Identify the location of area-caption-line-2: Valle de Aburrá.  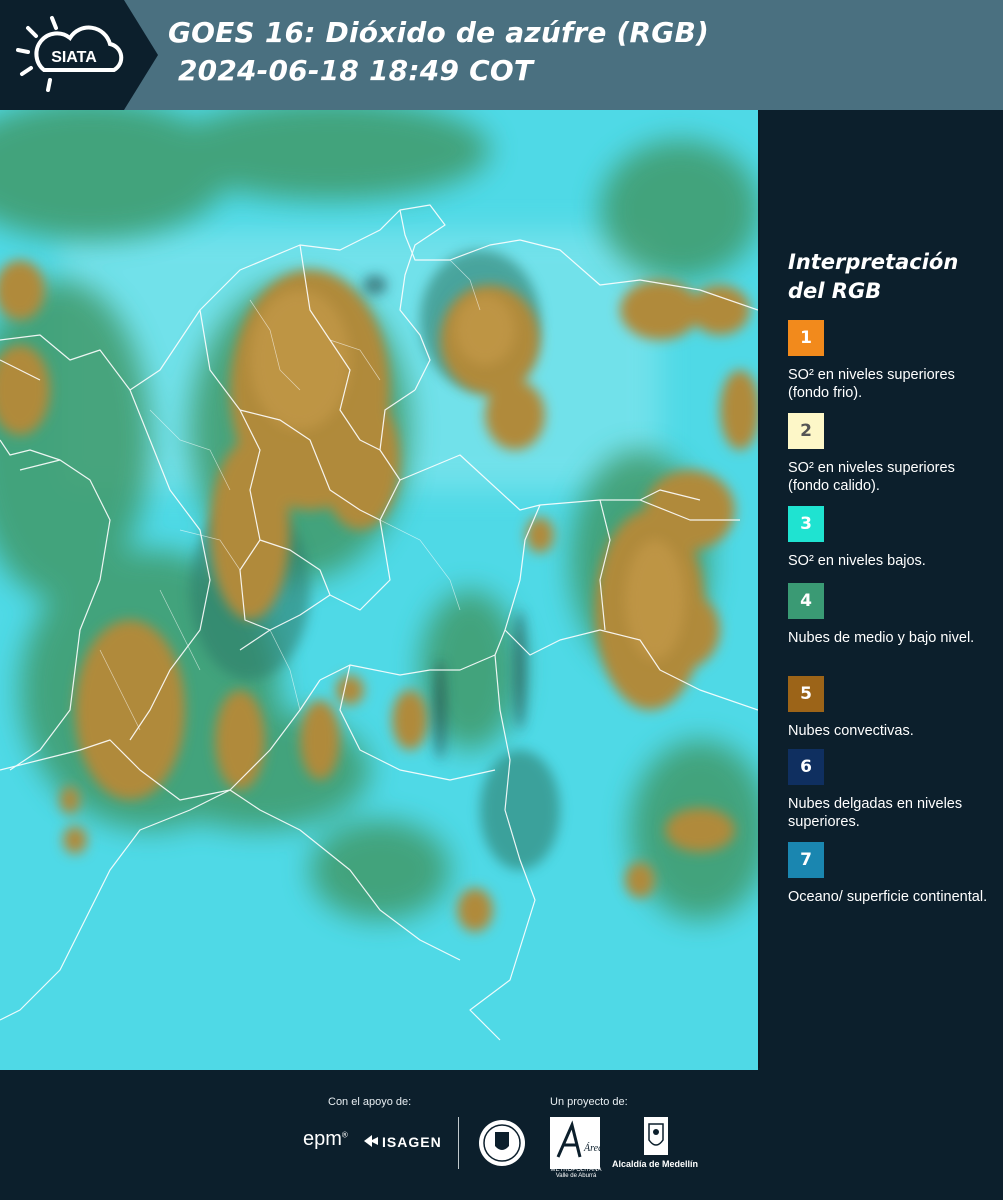
(576, 1176).